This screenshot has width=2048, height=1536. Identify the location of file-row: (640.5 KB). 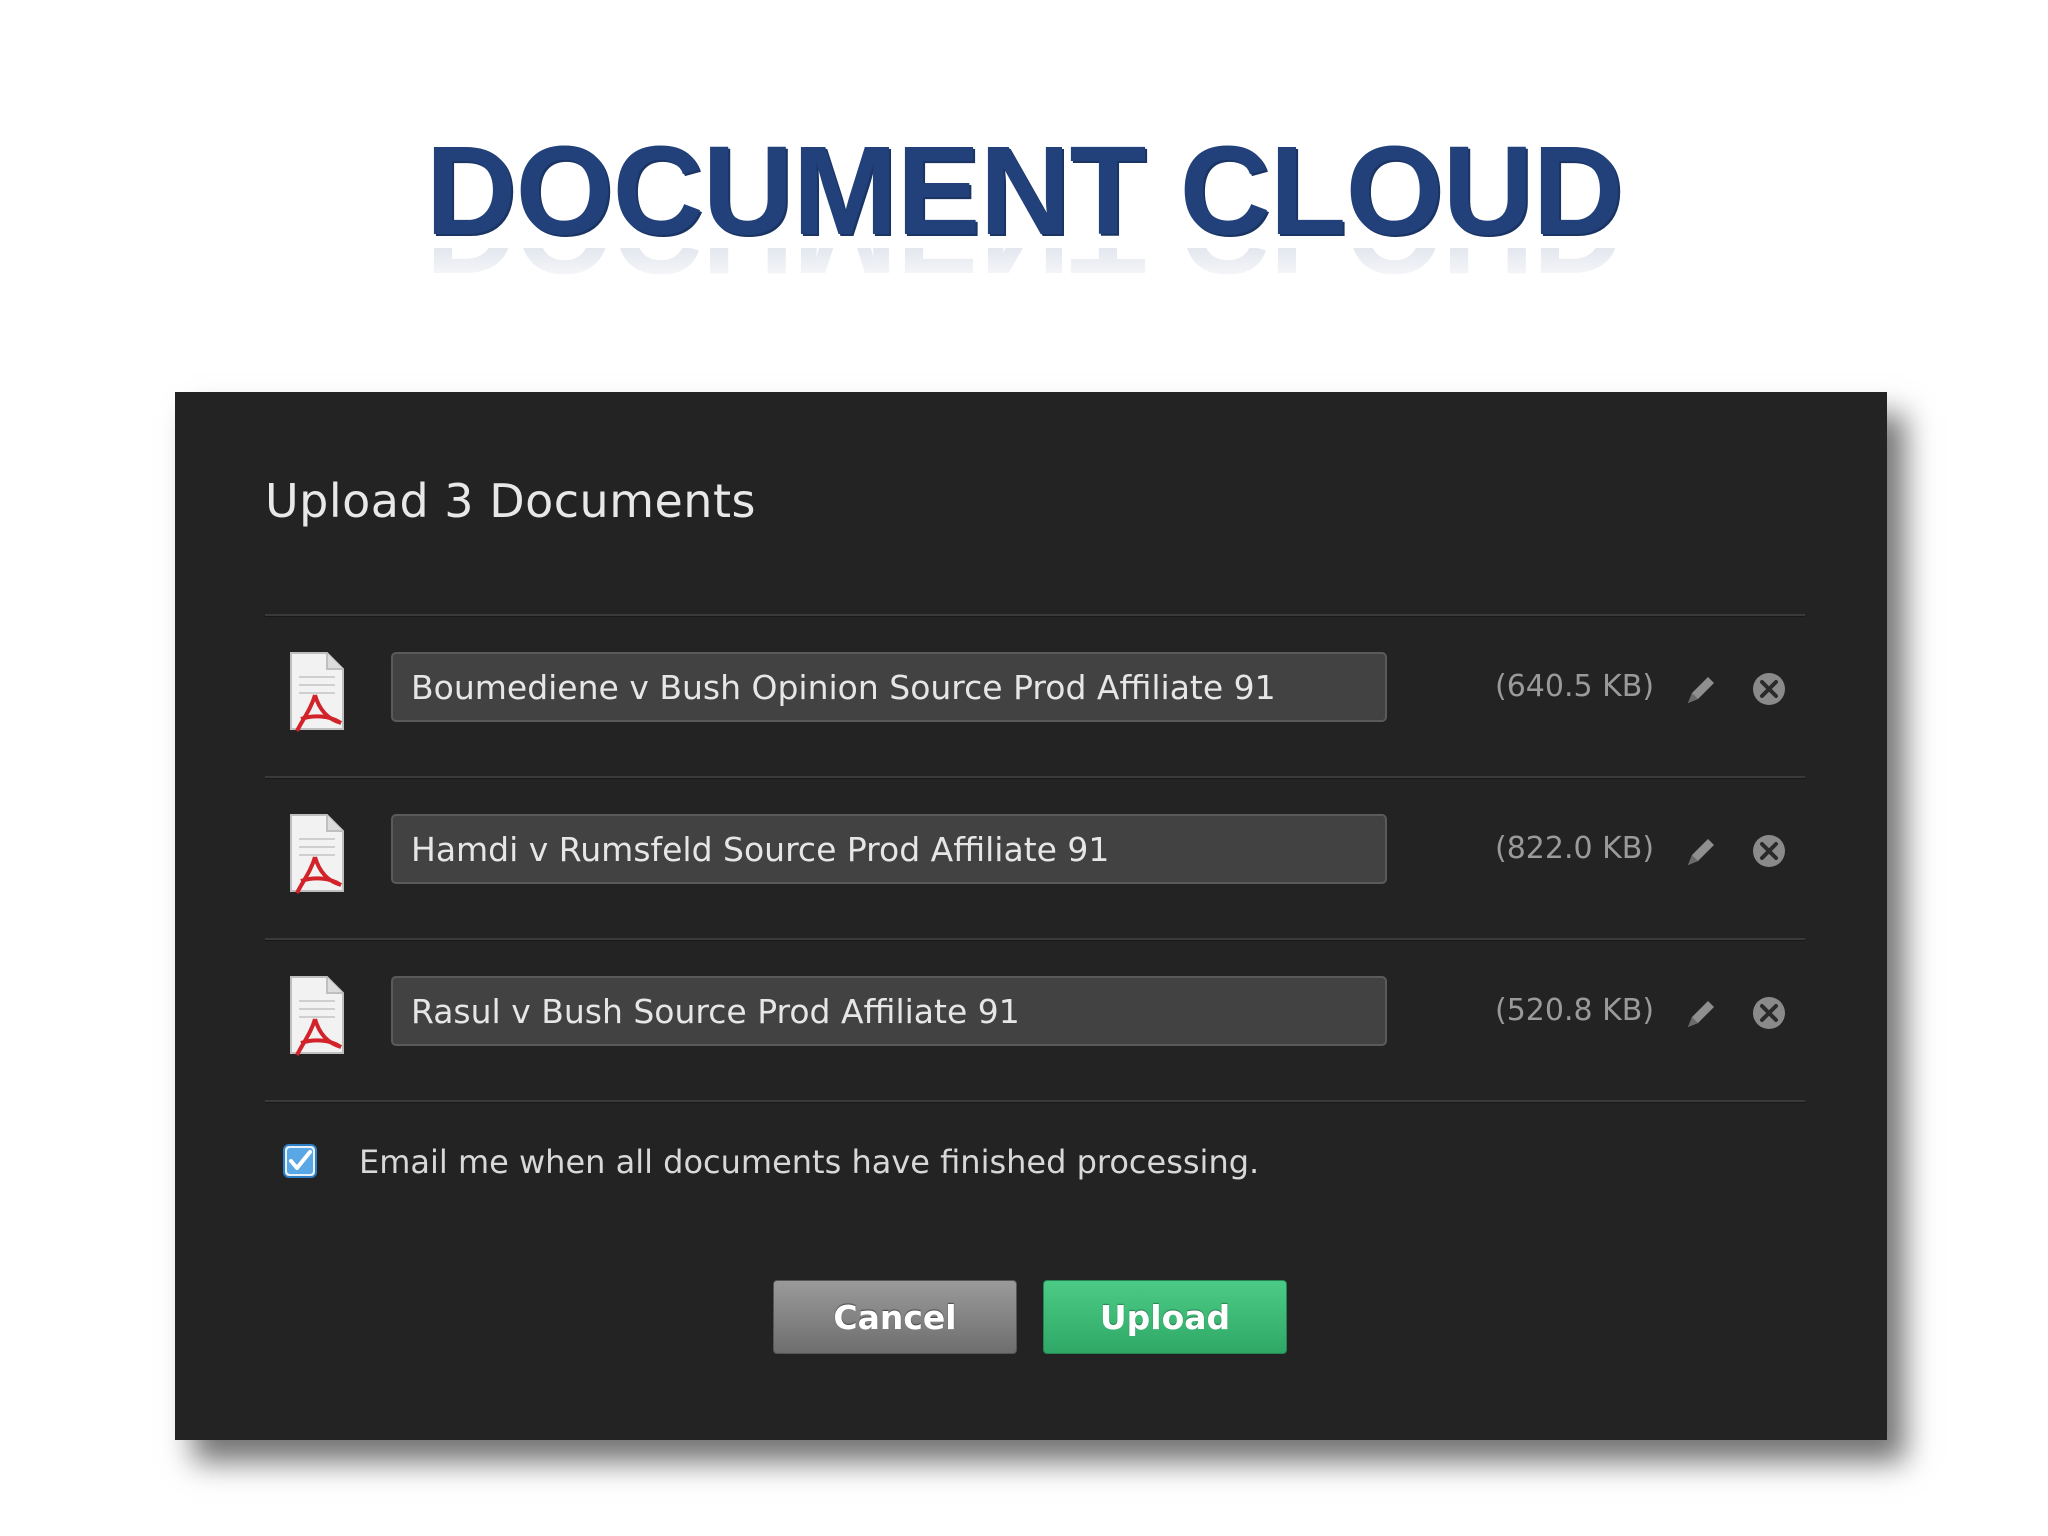
(1035, 696).